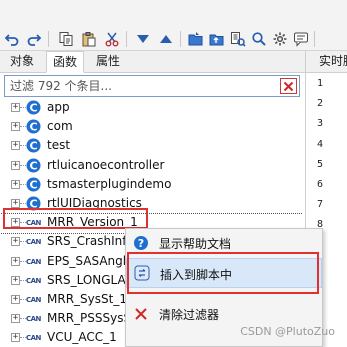  I want to click on filter-input, so click(140, 86).